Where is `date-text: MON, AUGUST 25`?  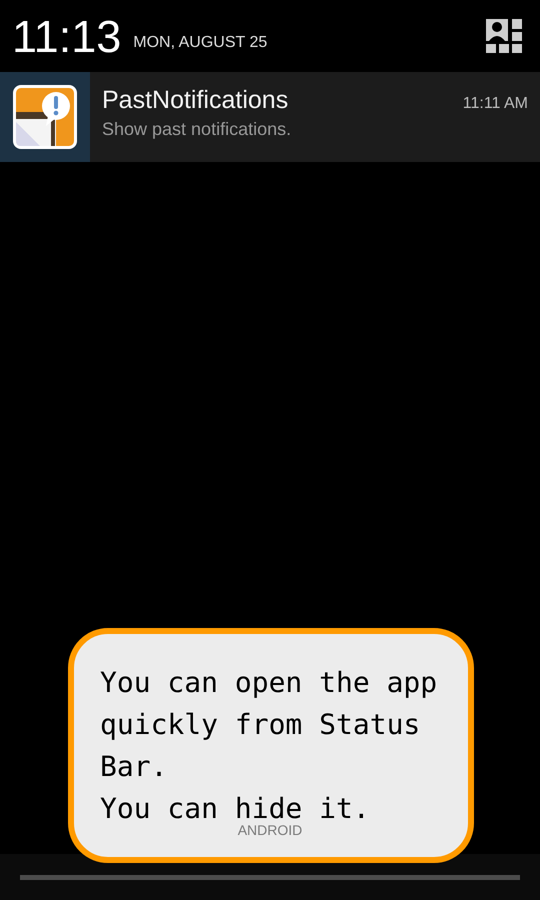 date-text: MON, AUGUST 25 is located at coordinates (200, 43).